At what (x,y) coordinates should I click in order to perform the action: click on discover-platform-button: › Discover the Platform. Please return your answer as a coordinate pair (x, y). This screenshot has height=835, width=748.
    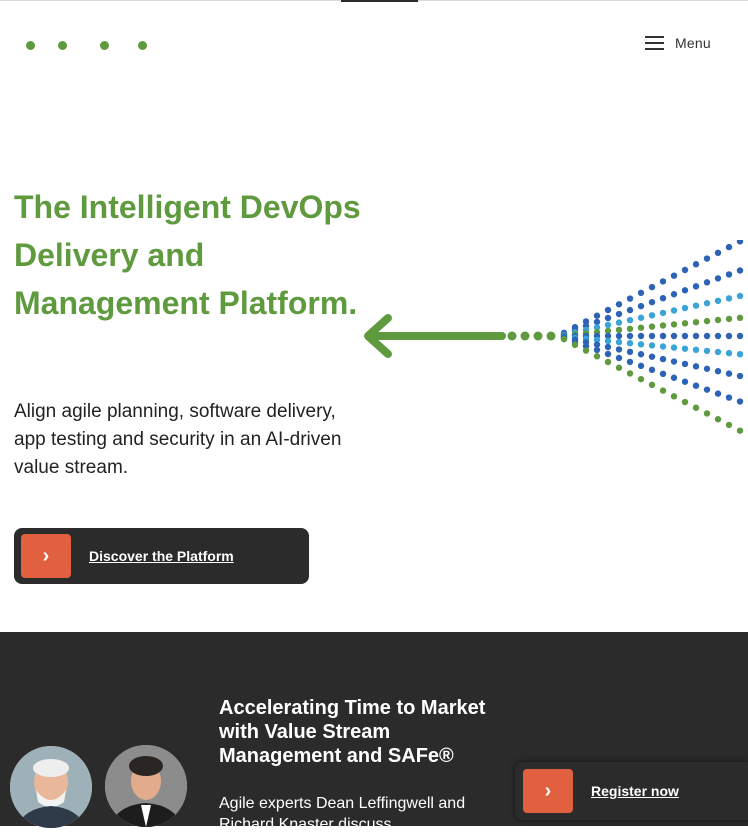
    Looking at the image, I should click on (161, 556).